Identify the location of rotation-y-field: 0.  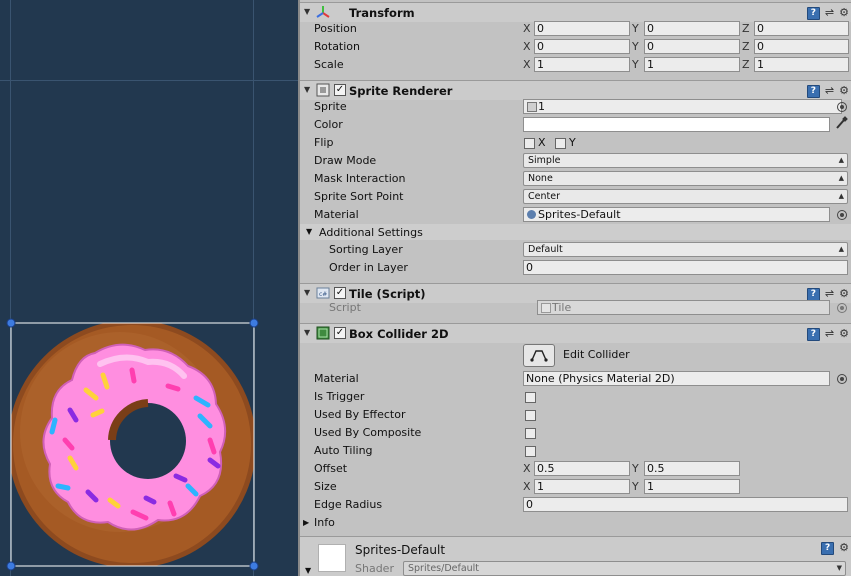
(692, 46).